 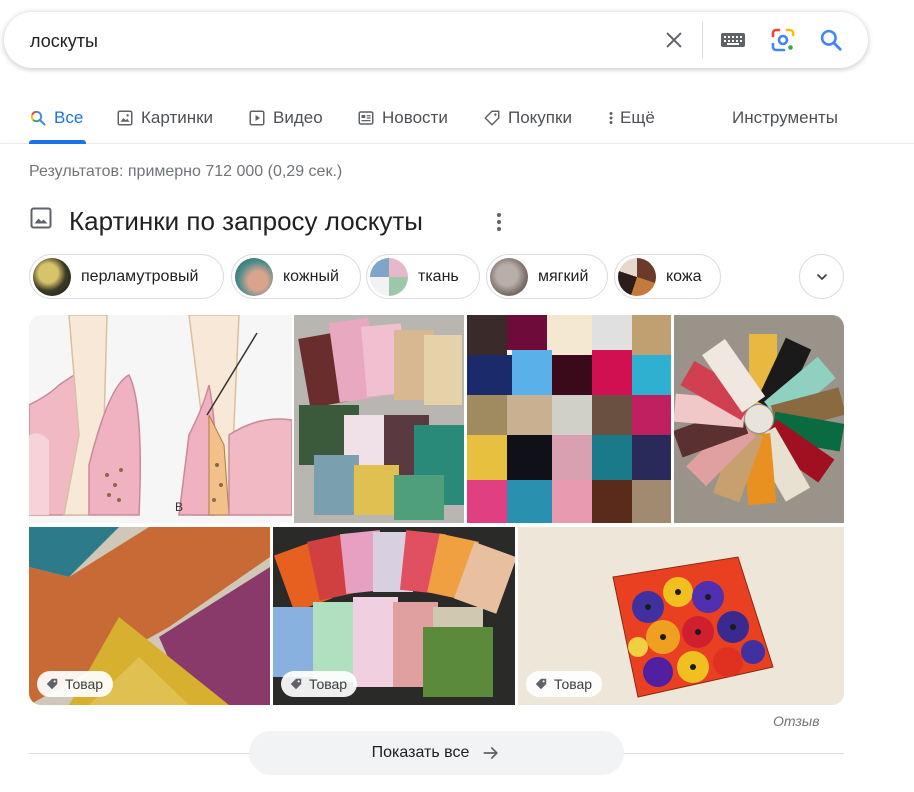 I want to click on tab-news: Новости, so click(x=402, y=118).